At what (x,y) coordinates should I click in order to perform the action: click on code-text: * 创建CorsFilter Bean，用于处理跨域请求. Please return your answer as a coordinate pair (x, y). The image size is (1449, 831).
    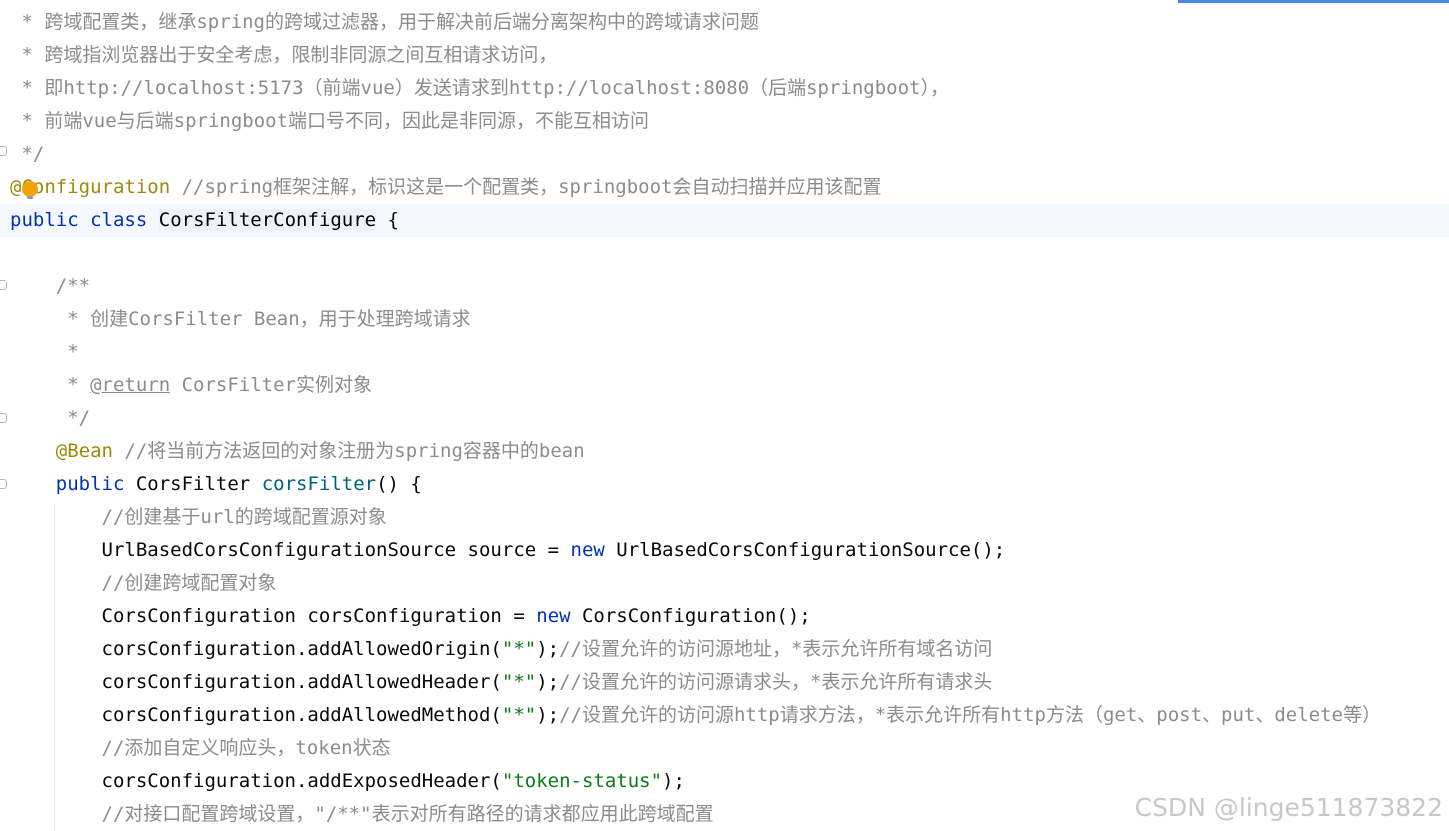
    Looking at the image, I should click on (240, 319).